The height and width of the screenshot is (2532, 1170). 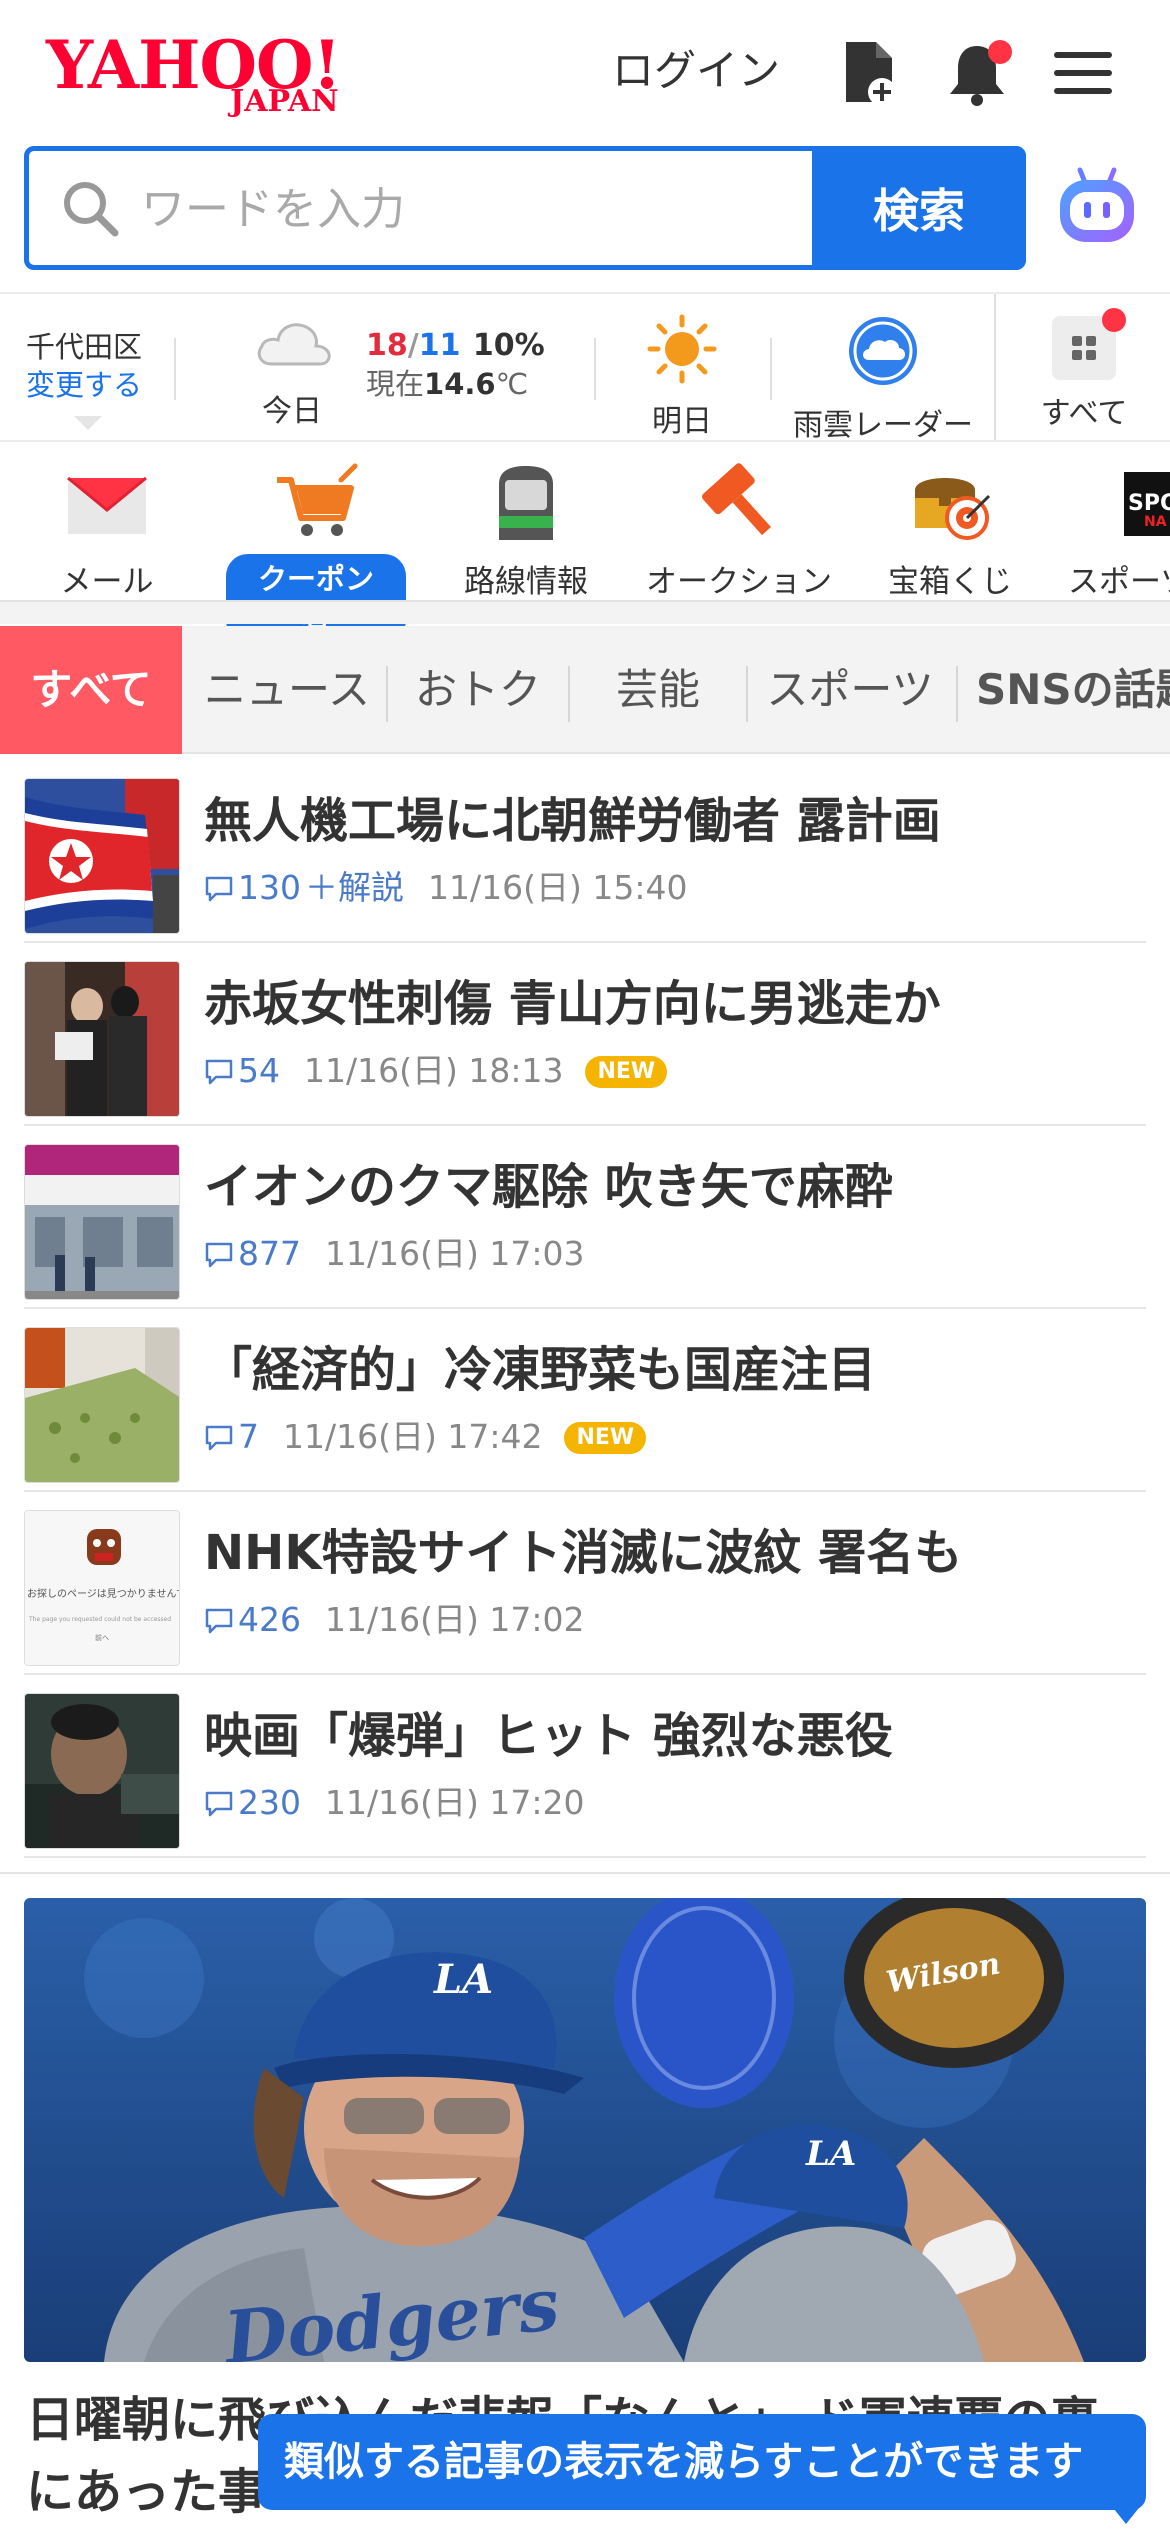 What do you see at coordinates (548, 1187) in the screenshot?
I see `news-headline: イオンのクマ駆除 吹き矢で麻酔` at bounding box center [548, 1187].